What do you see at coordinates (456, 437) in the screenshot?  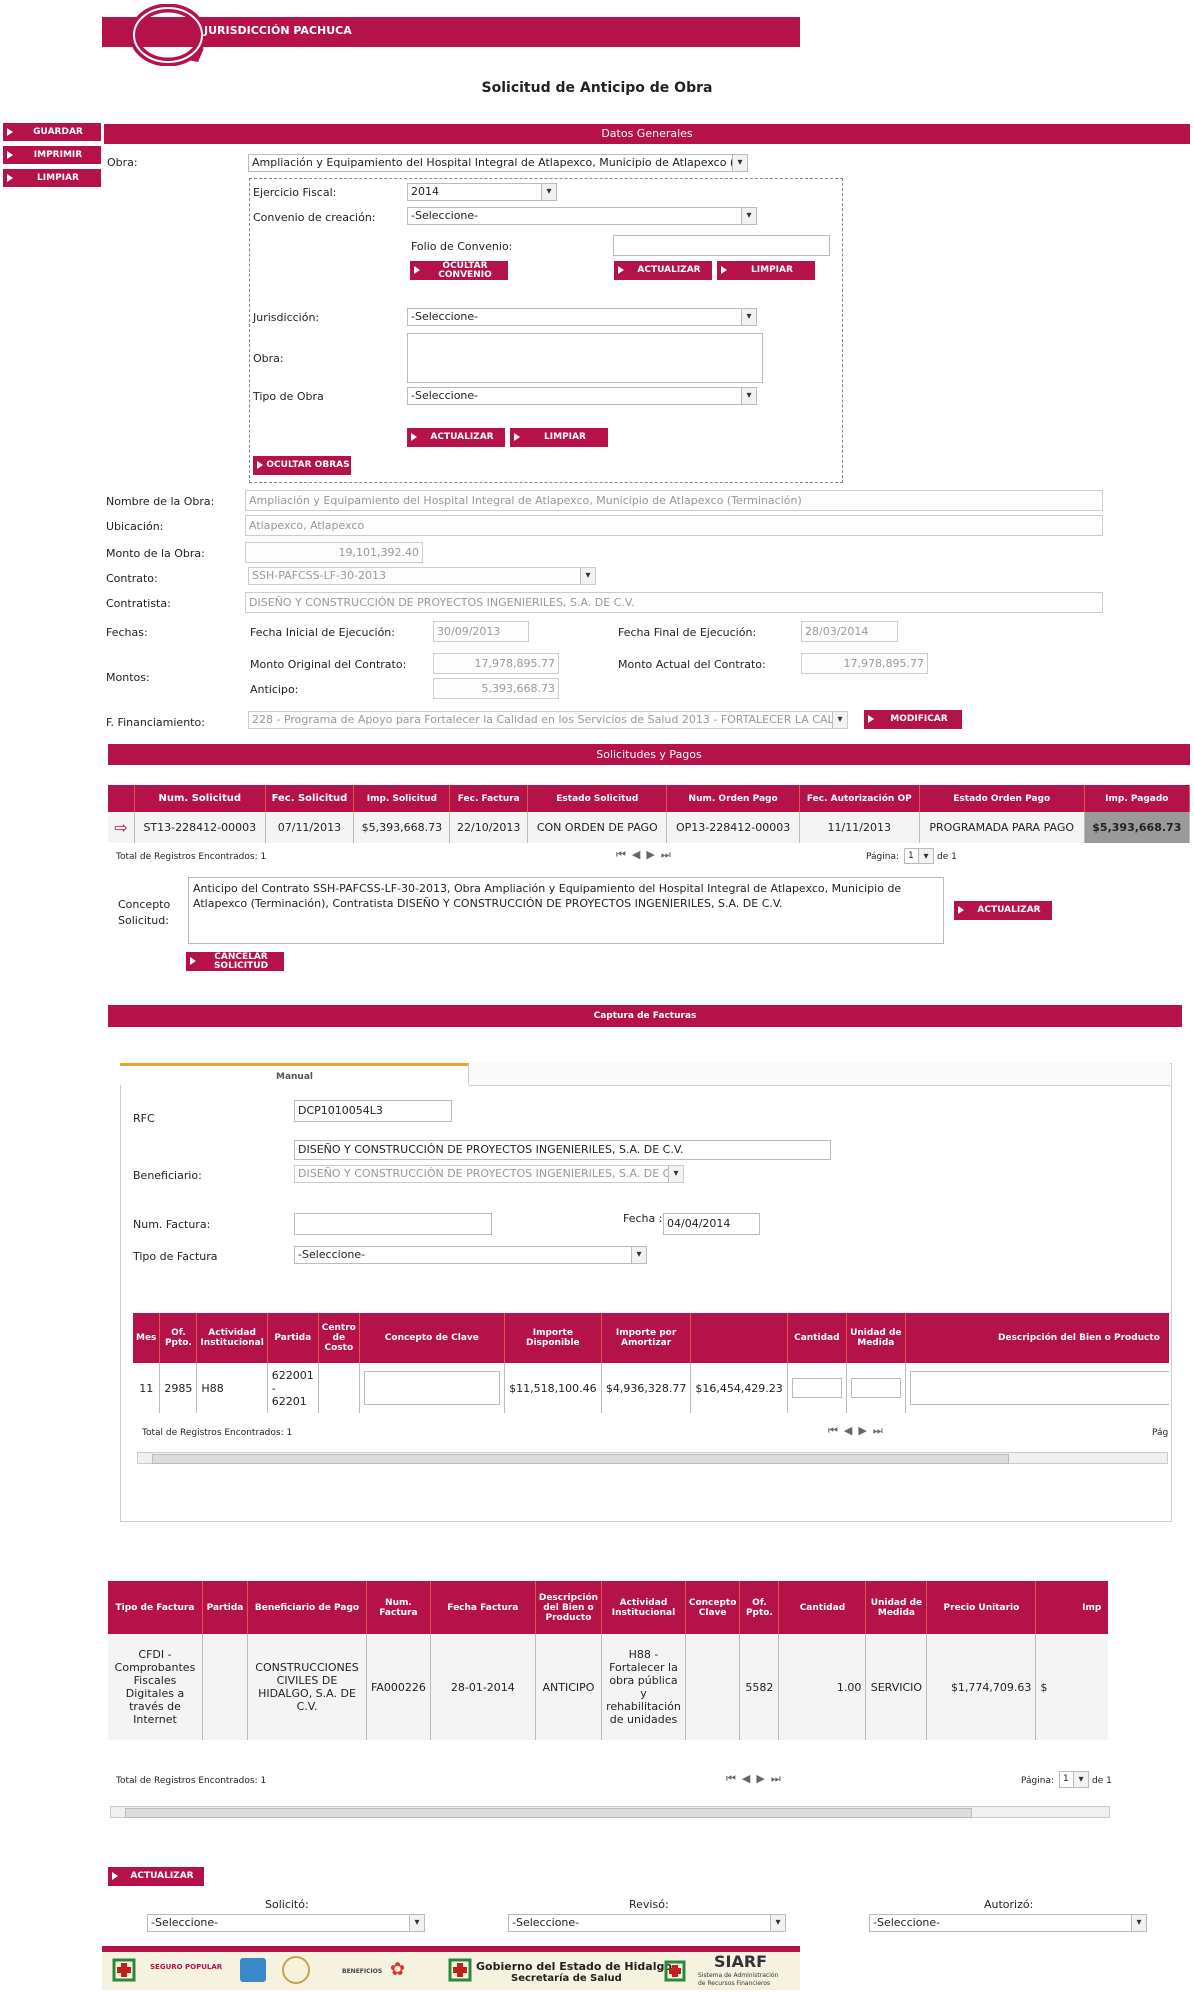 I see `actualizar-obras-button: ACTUALIZAR` at bounding box center [456, 437].